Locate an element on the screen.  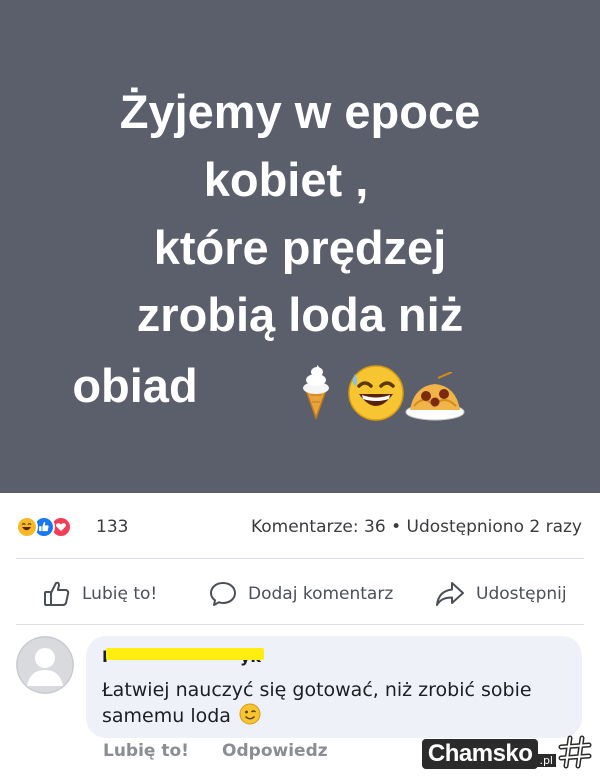
reaction-count: 133 is located at coordinates (112, 527).